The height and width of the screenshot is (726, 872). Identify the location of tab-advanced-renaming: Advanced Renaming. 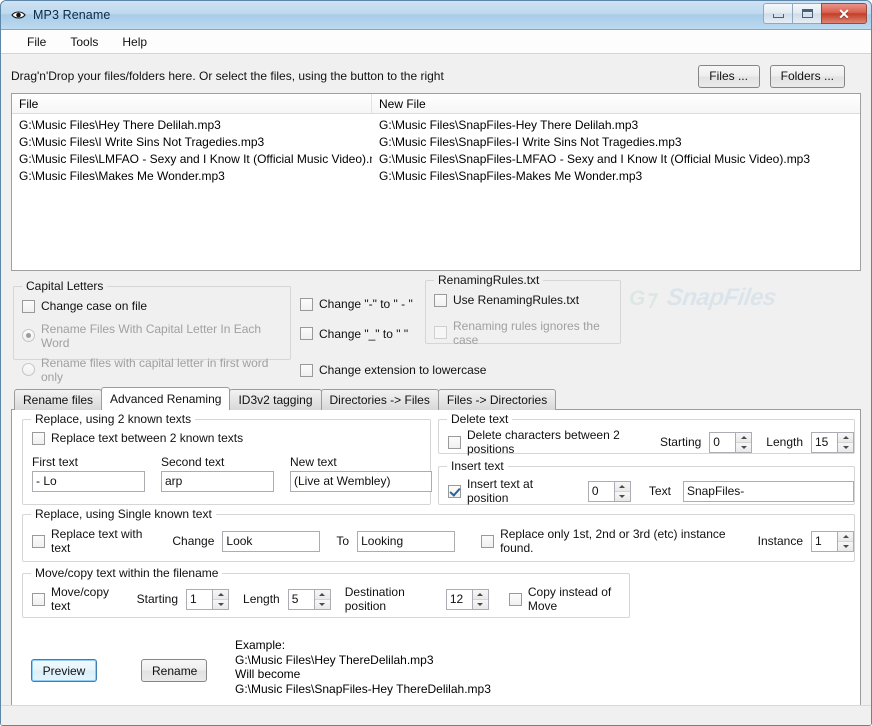
(166, 398).